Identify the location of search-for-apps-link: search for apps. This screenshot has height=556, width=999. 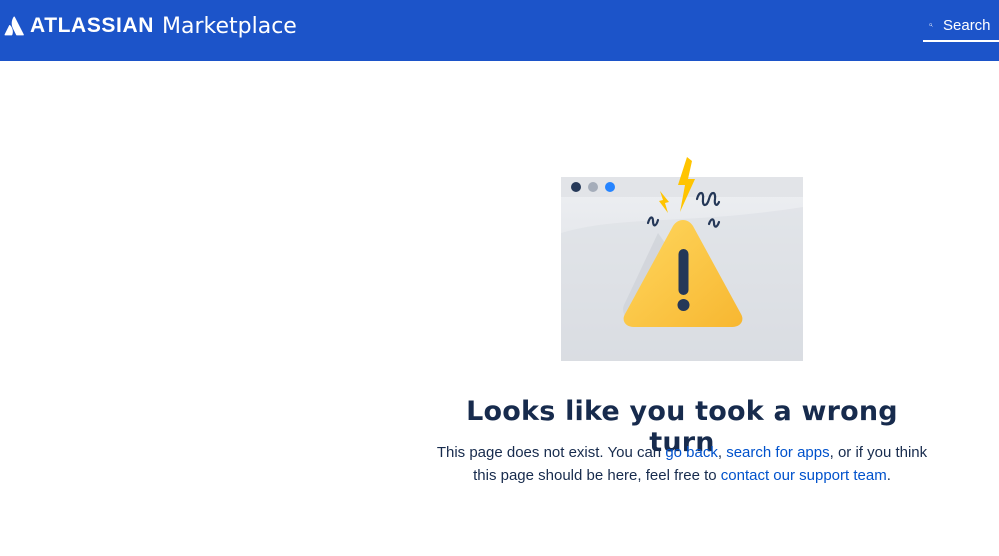
(777, 452).